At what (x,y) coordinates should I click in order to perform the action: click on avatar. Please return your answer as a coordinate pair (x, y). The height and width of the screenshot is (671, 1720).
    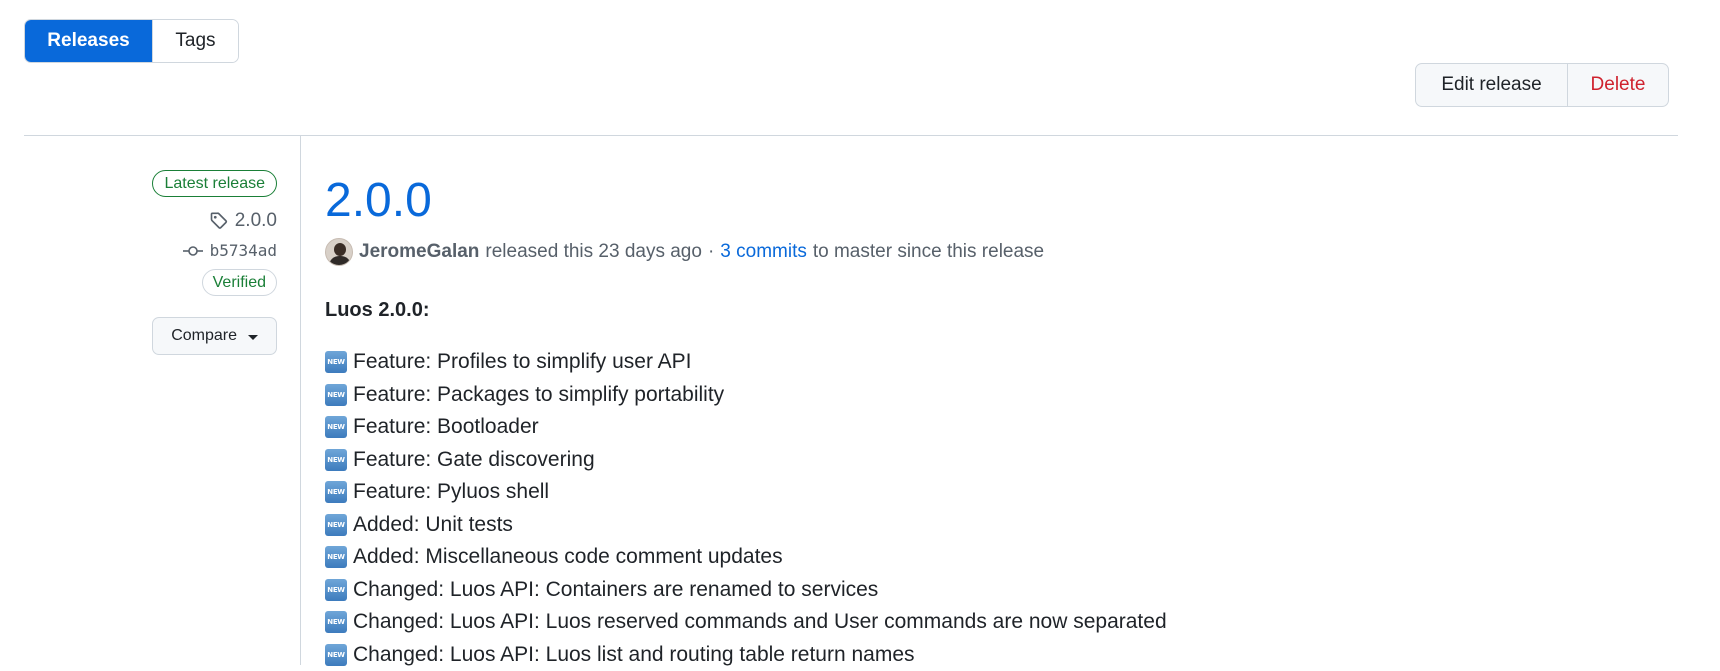
    Looking at the image, I should click on (339, 252).